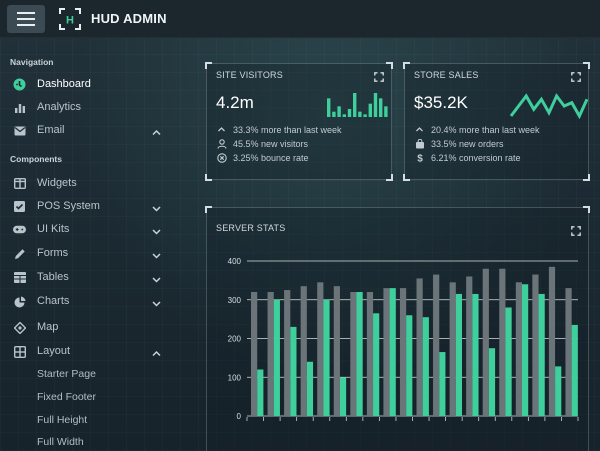 This screenshot has width=600, height=451. I want to click on stat-text: 3.25% bounce rate, so click(271, 157).